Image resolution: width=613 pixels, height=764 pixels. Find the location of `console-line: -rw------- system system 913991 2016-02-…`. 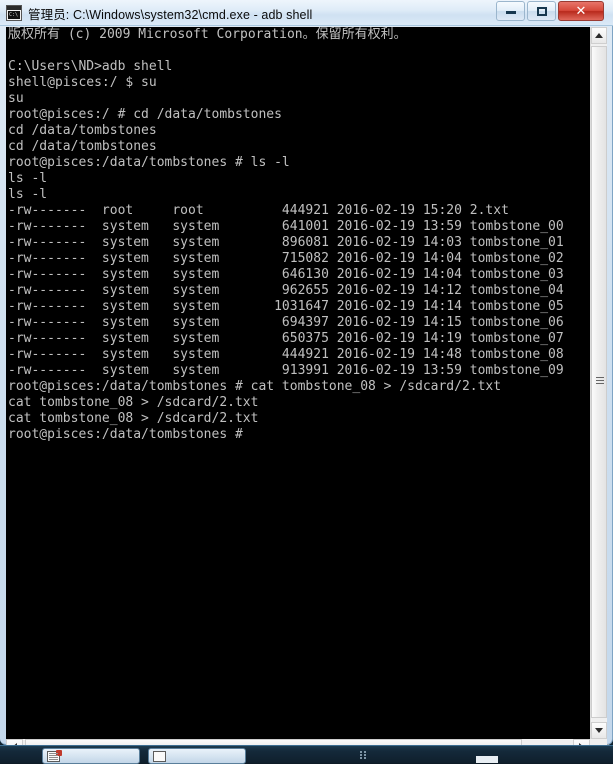

console-line: -rw------- system system 913991 2016-02-… is located at coordinates (286, 370).